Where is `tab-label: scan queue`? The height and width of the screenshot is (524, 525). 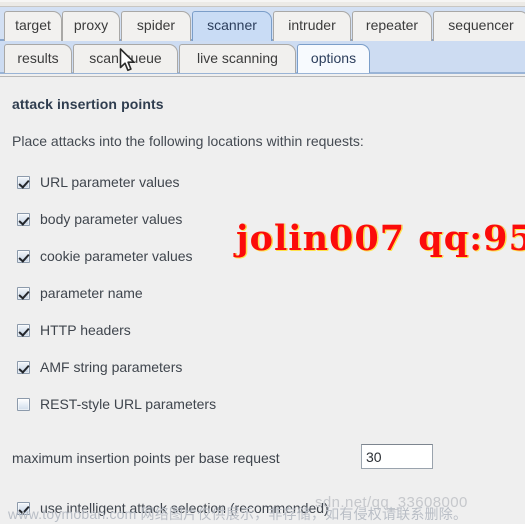 tab-label: scan queue is located at coordinates (125, 58).